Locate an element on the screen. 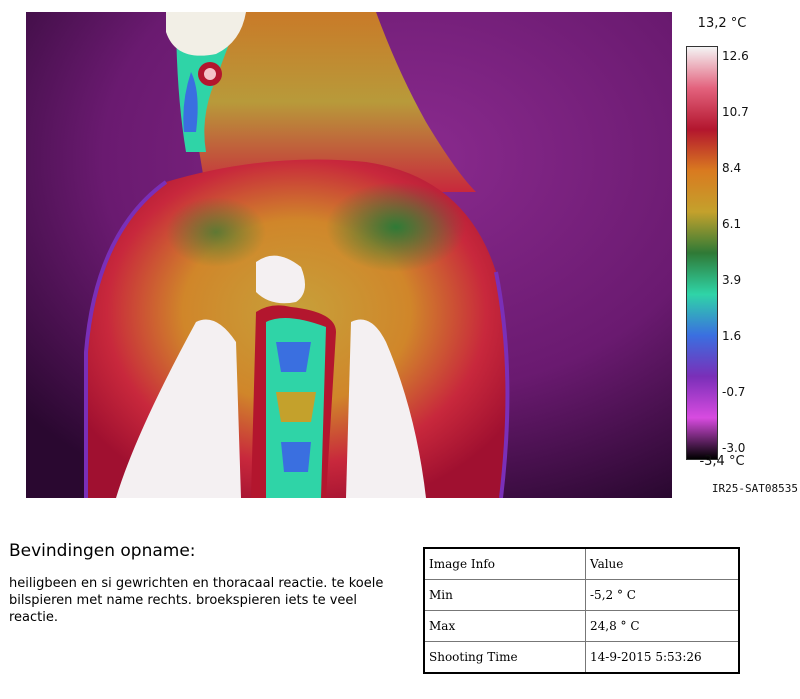 This screenshot has width=800, height=699. row-label: Max is located at coordinates (504, 626).